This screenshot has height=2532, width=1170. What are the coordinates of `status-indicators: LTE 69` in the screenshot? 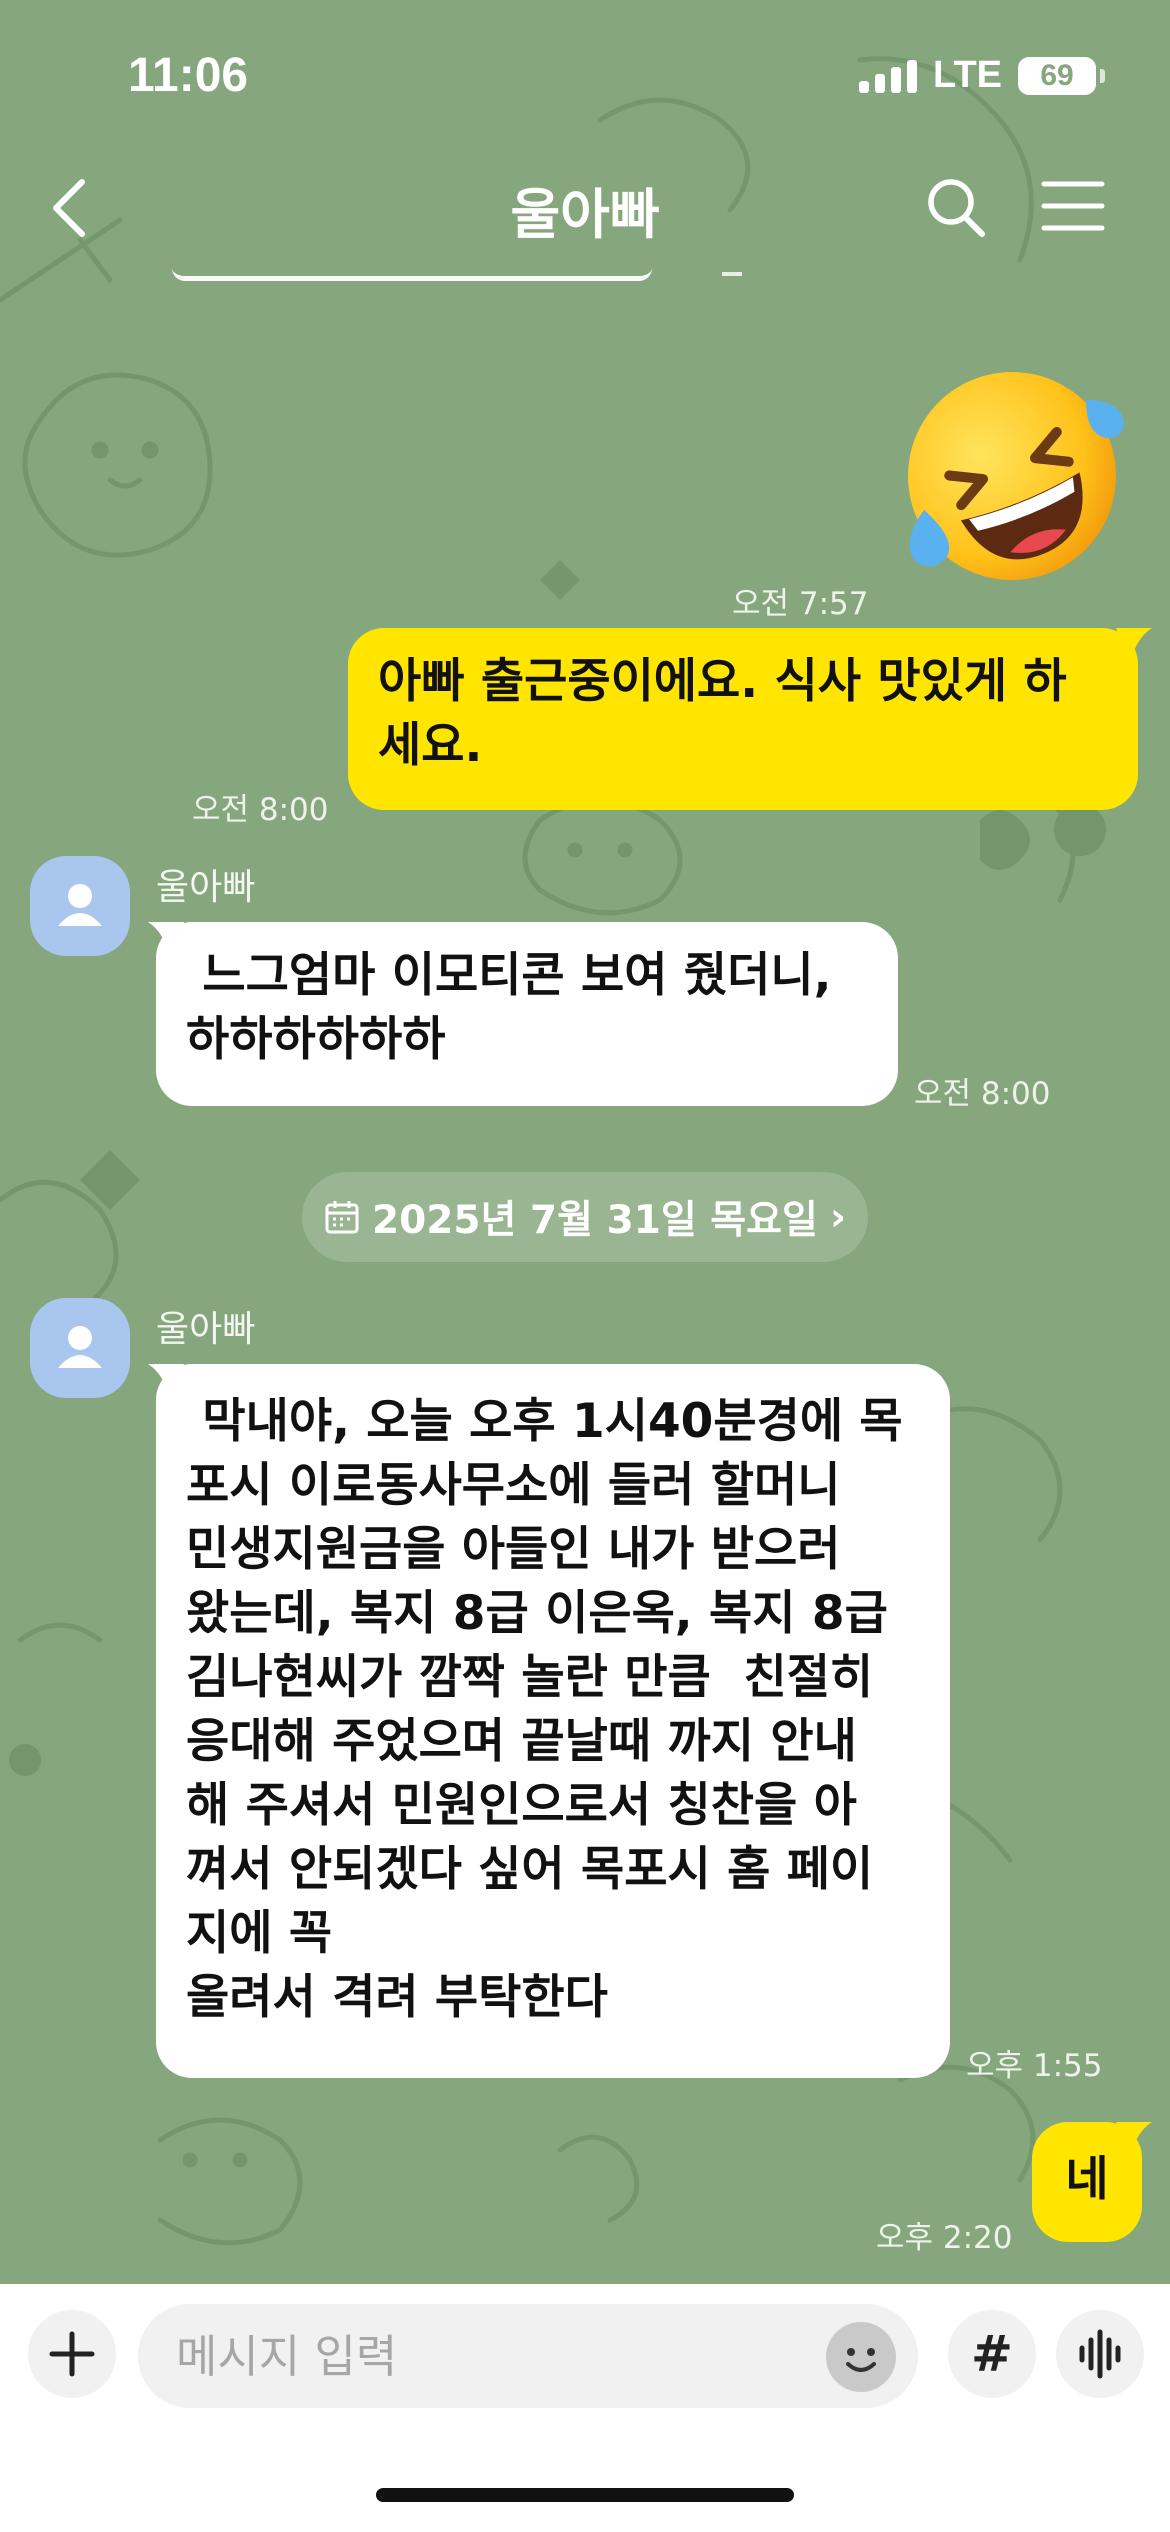 It's located at (982, 75).